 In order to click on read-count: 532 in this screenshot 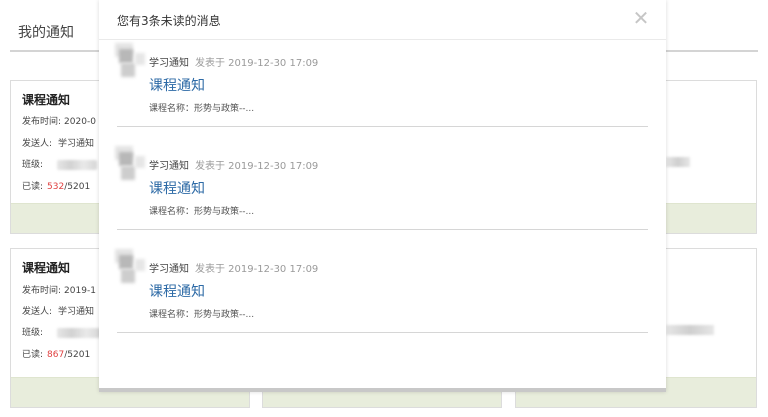, I will do `click(56, 187)`.